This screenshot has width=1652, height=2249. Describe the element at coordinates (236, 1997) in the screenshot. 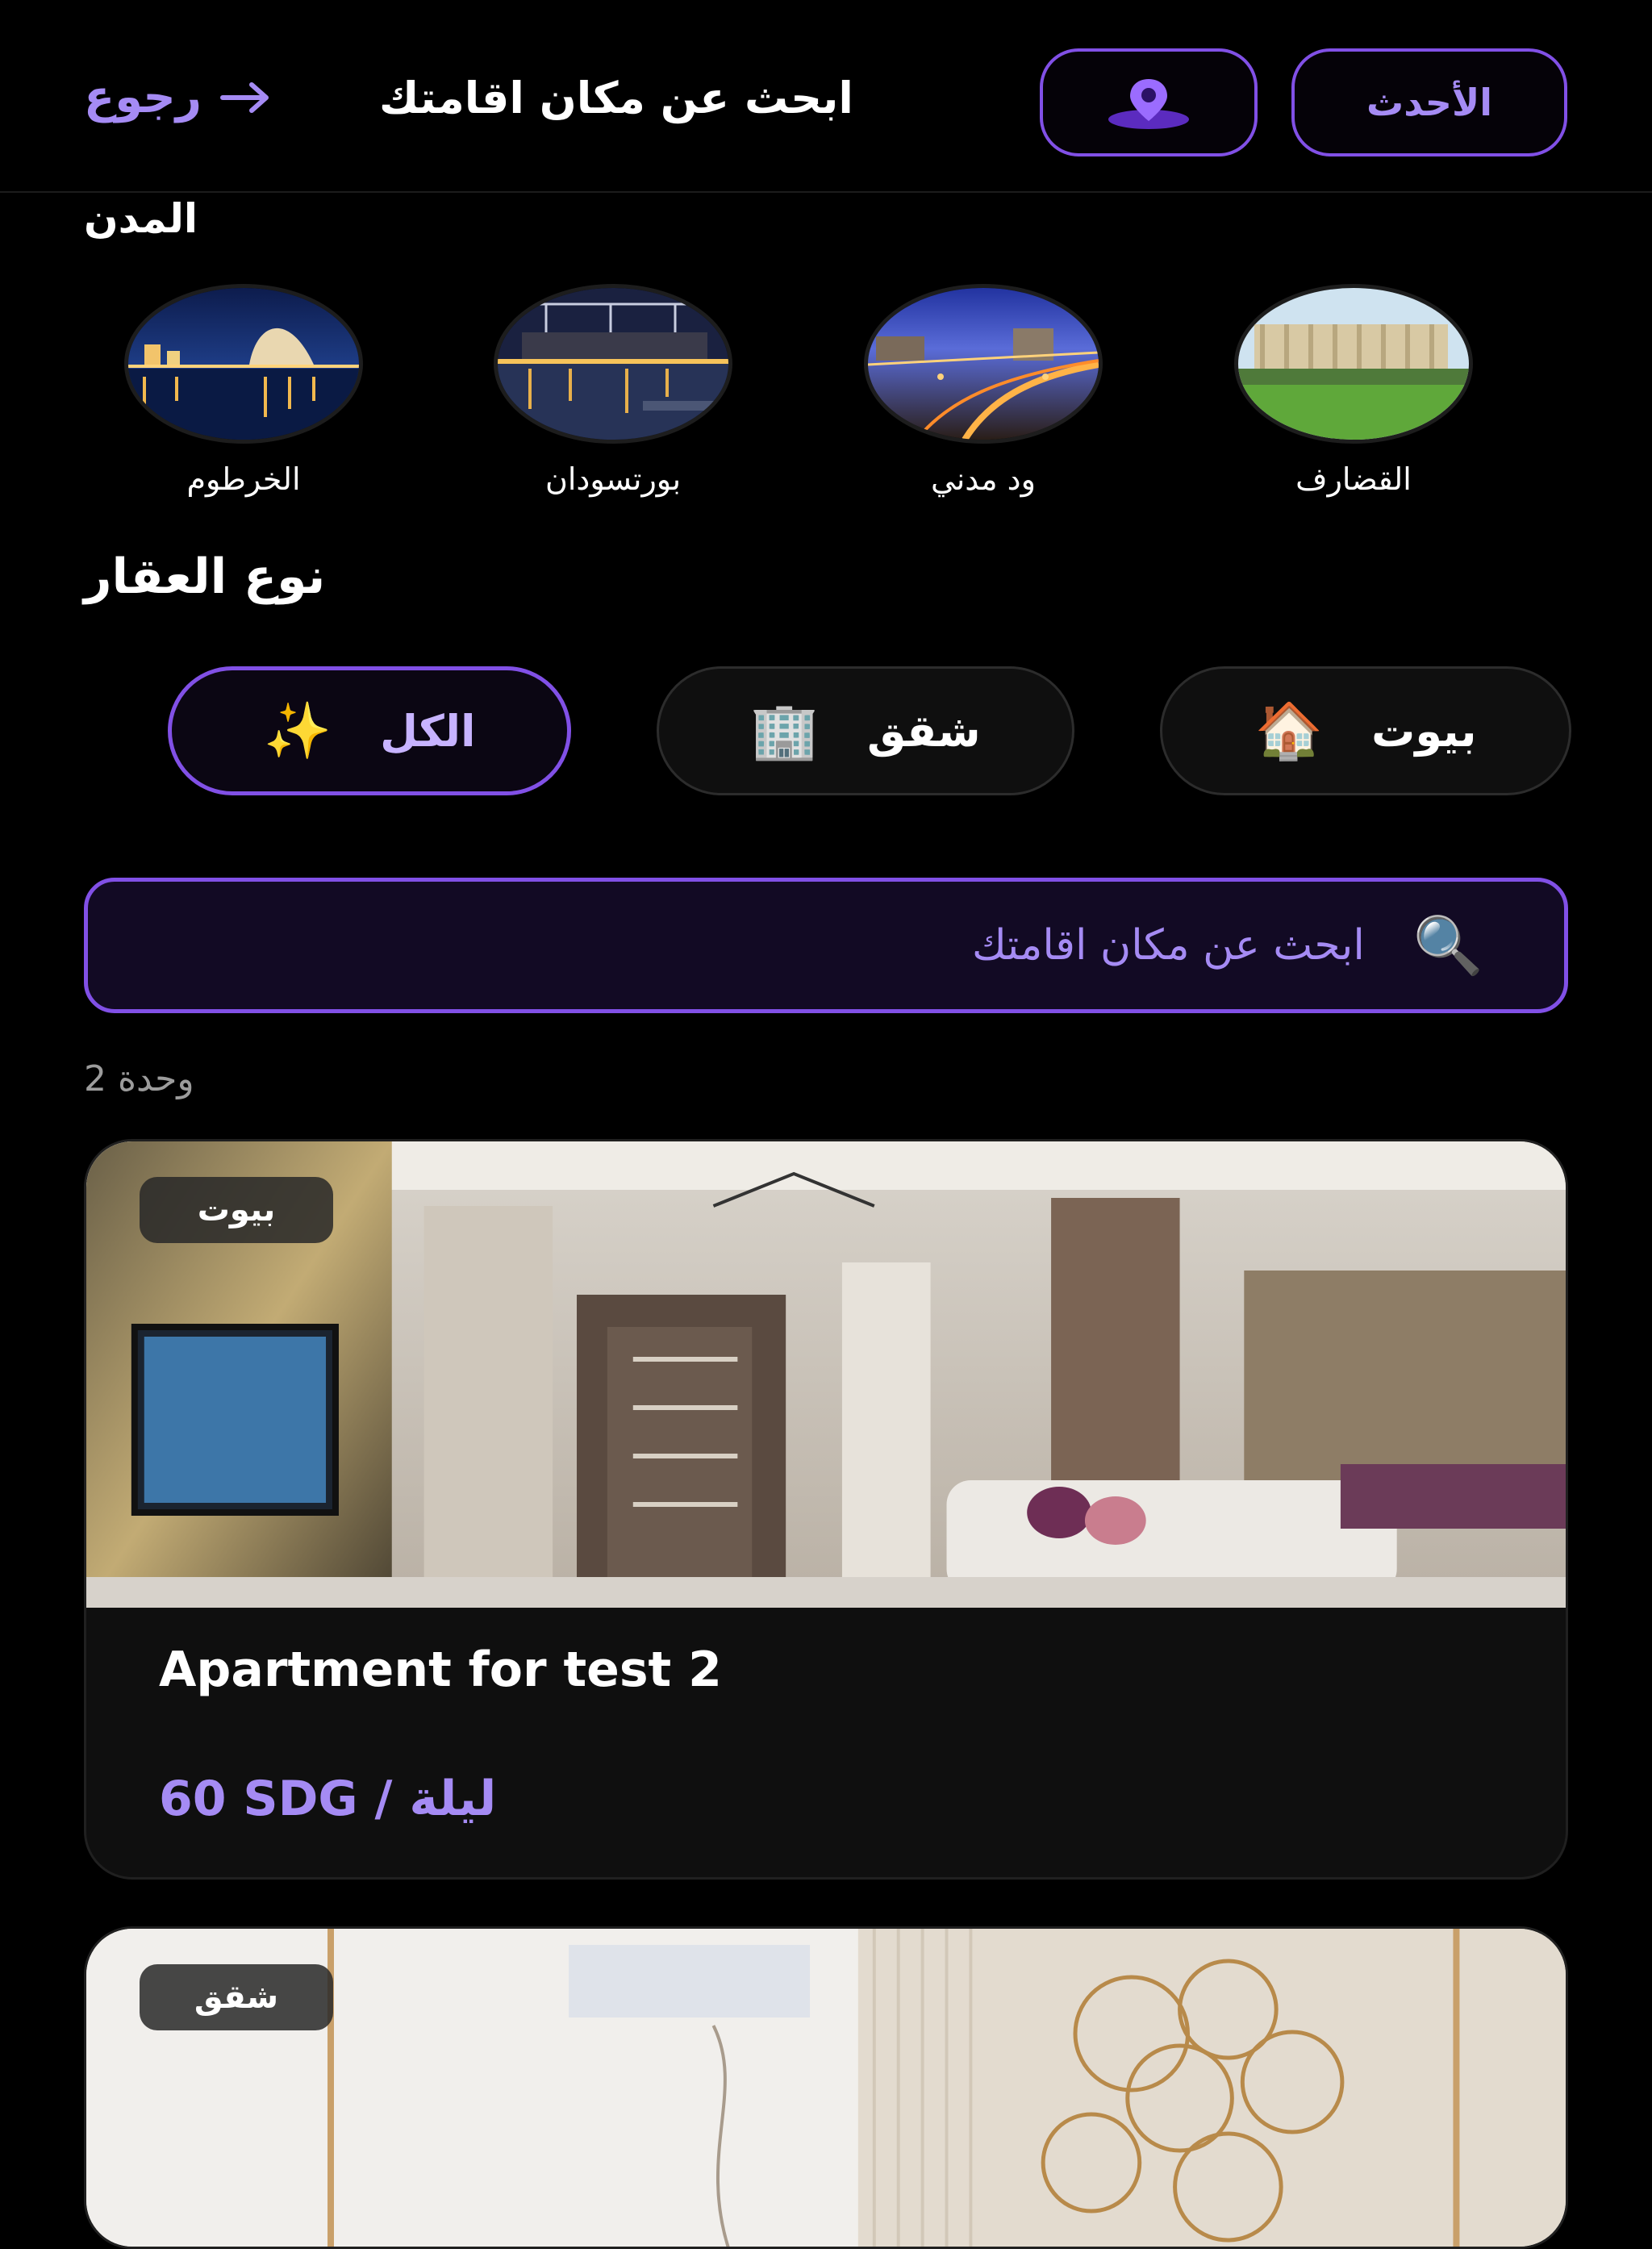

I see `property-type-badge: شقق` at that location.